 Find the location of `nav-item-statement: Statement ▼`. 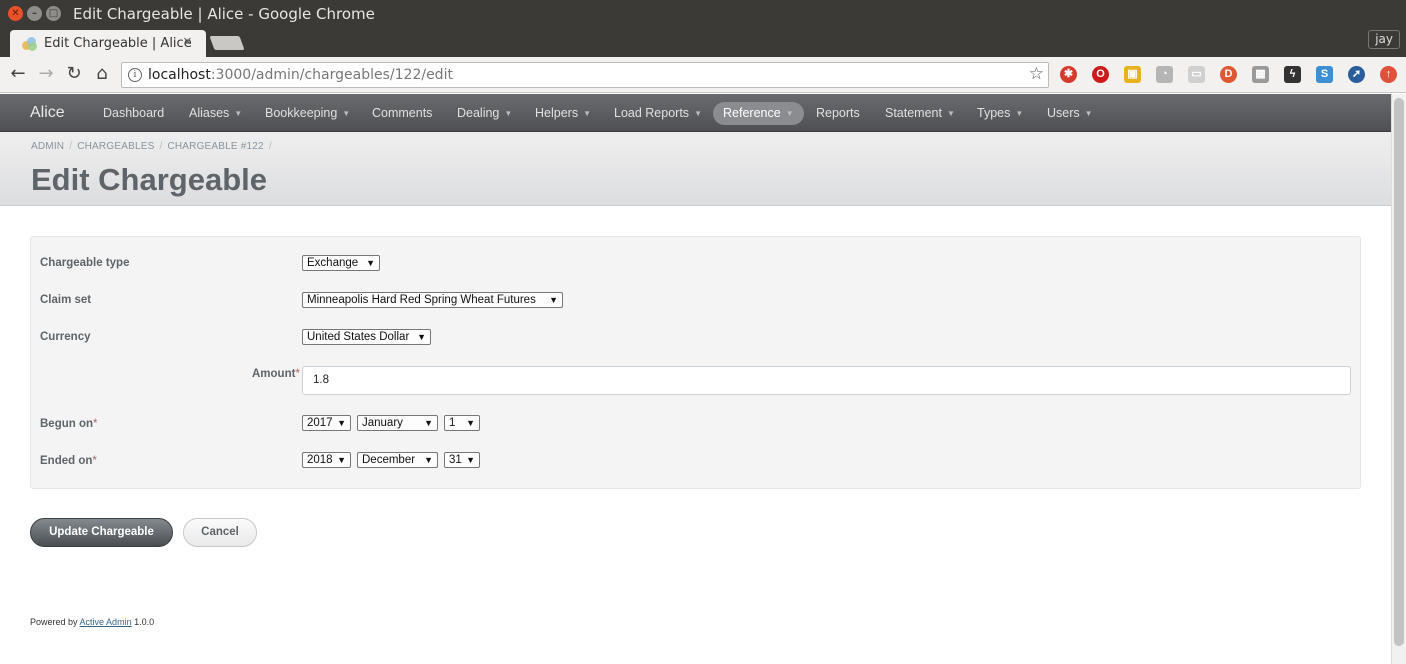

nav-item-statement: Statement ▼ is located at coordinates (920, 113).